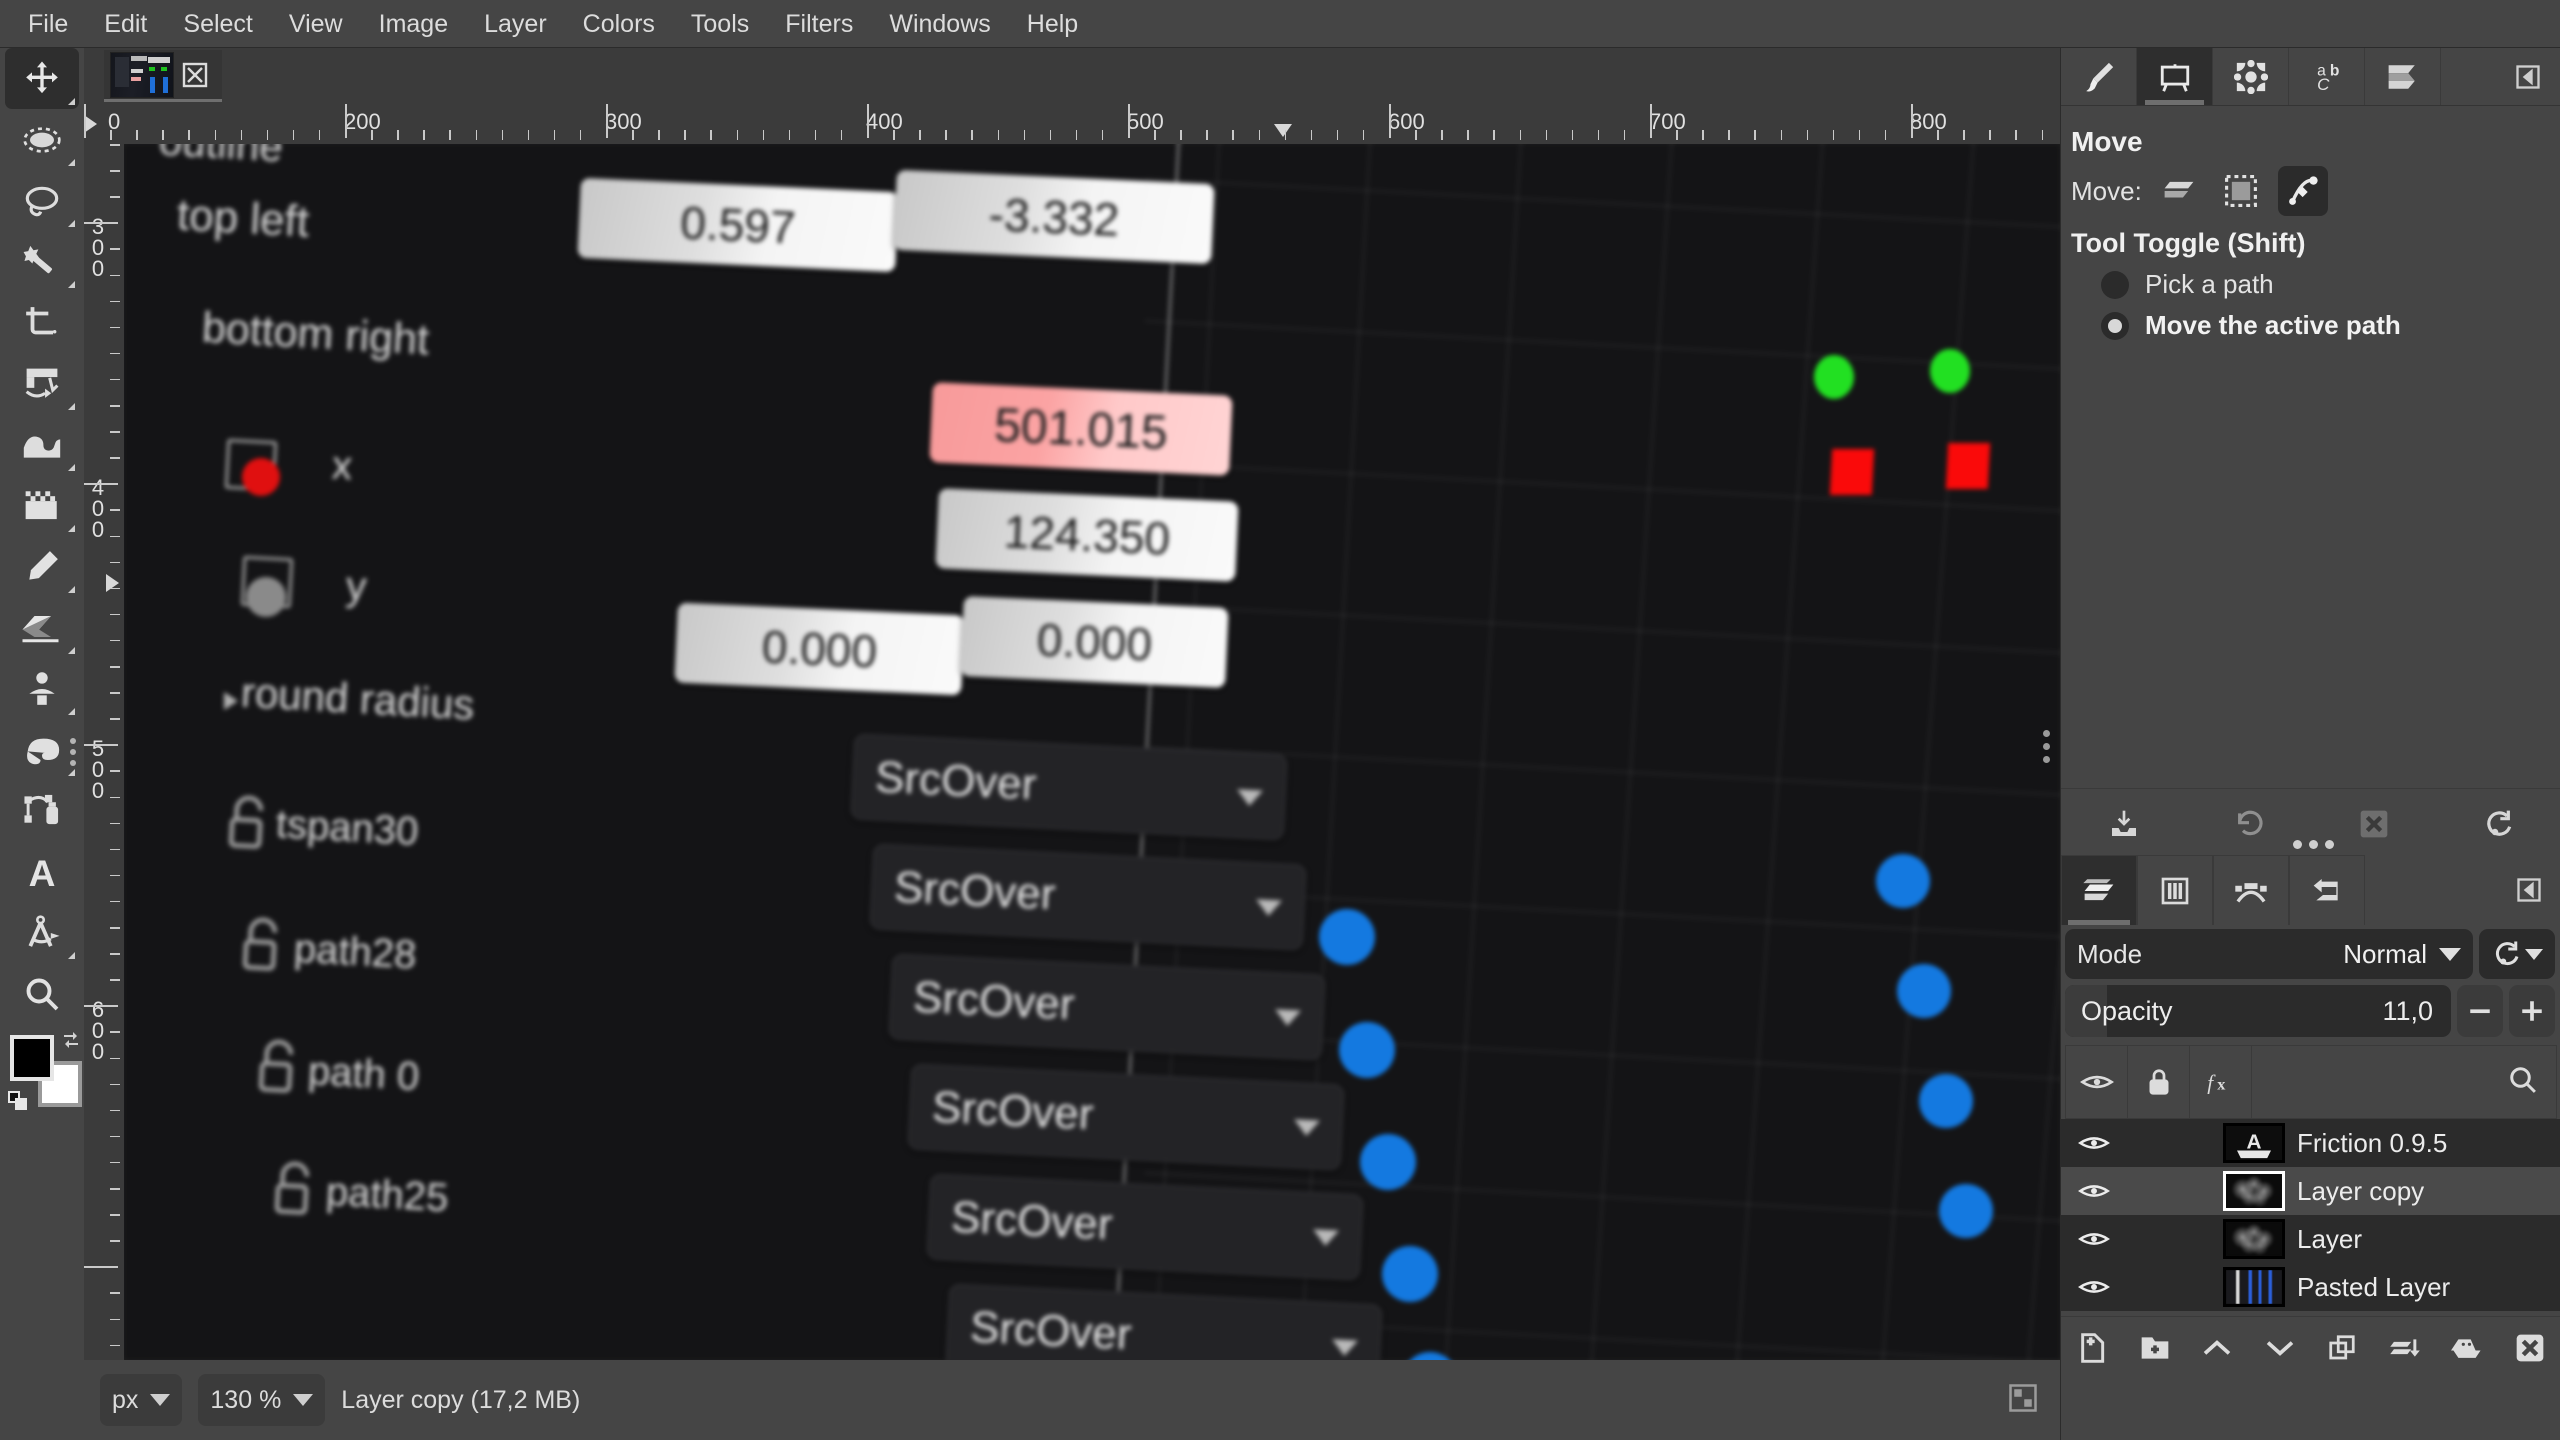 Image resolution: width=2560 pixels, height=1440 pixels. What do you see at coordinates (71, 1040) in the screenshot?
I see `swap-colors-icon` at bounding box center [71, 1040].